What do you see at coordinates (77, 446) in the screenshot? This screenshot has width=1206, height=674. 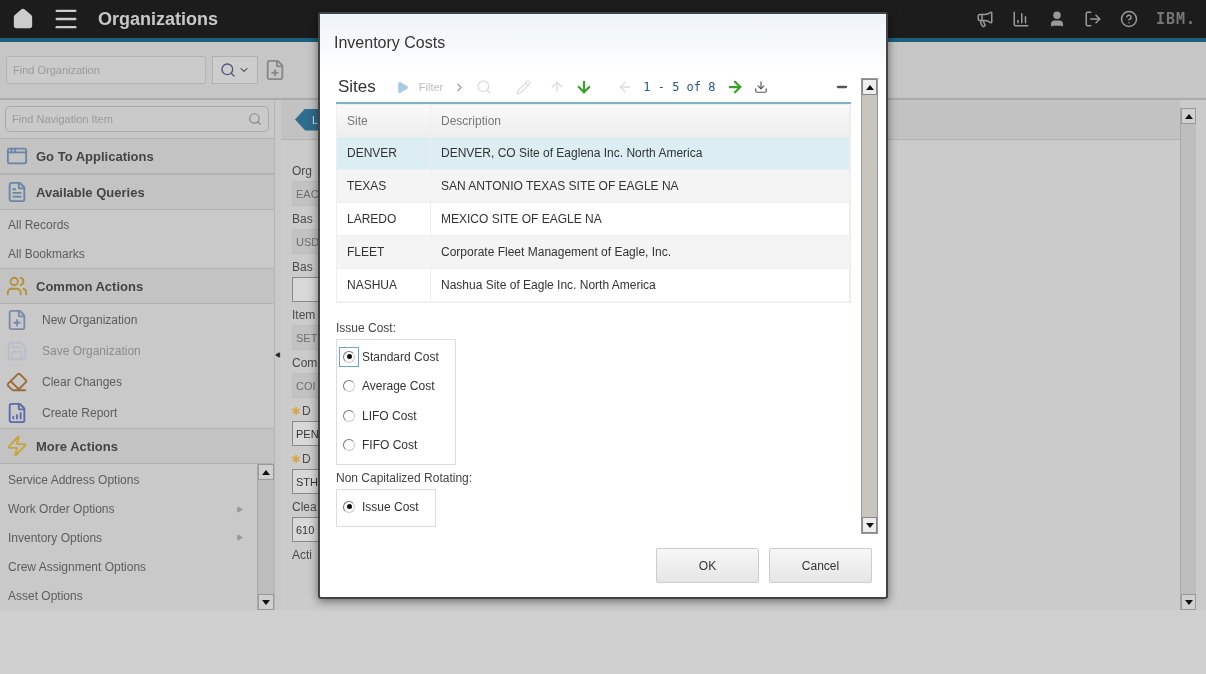 I see `section-title: More Actions` at bounding box center [77, 446].